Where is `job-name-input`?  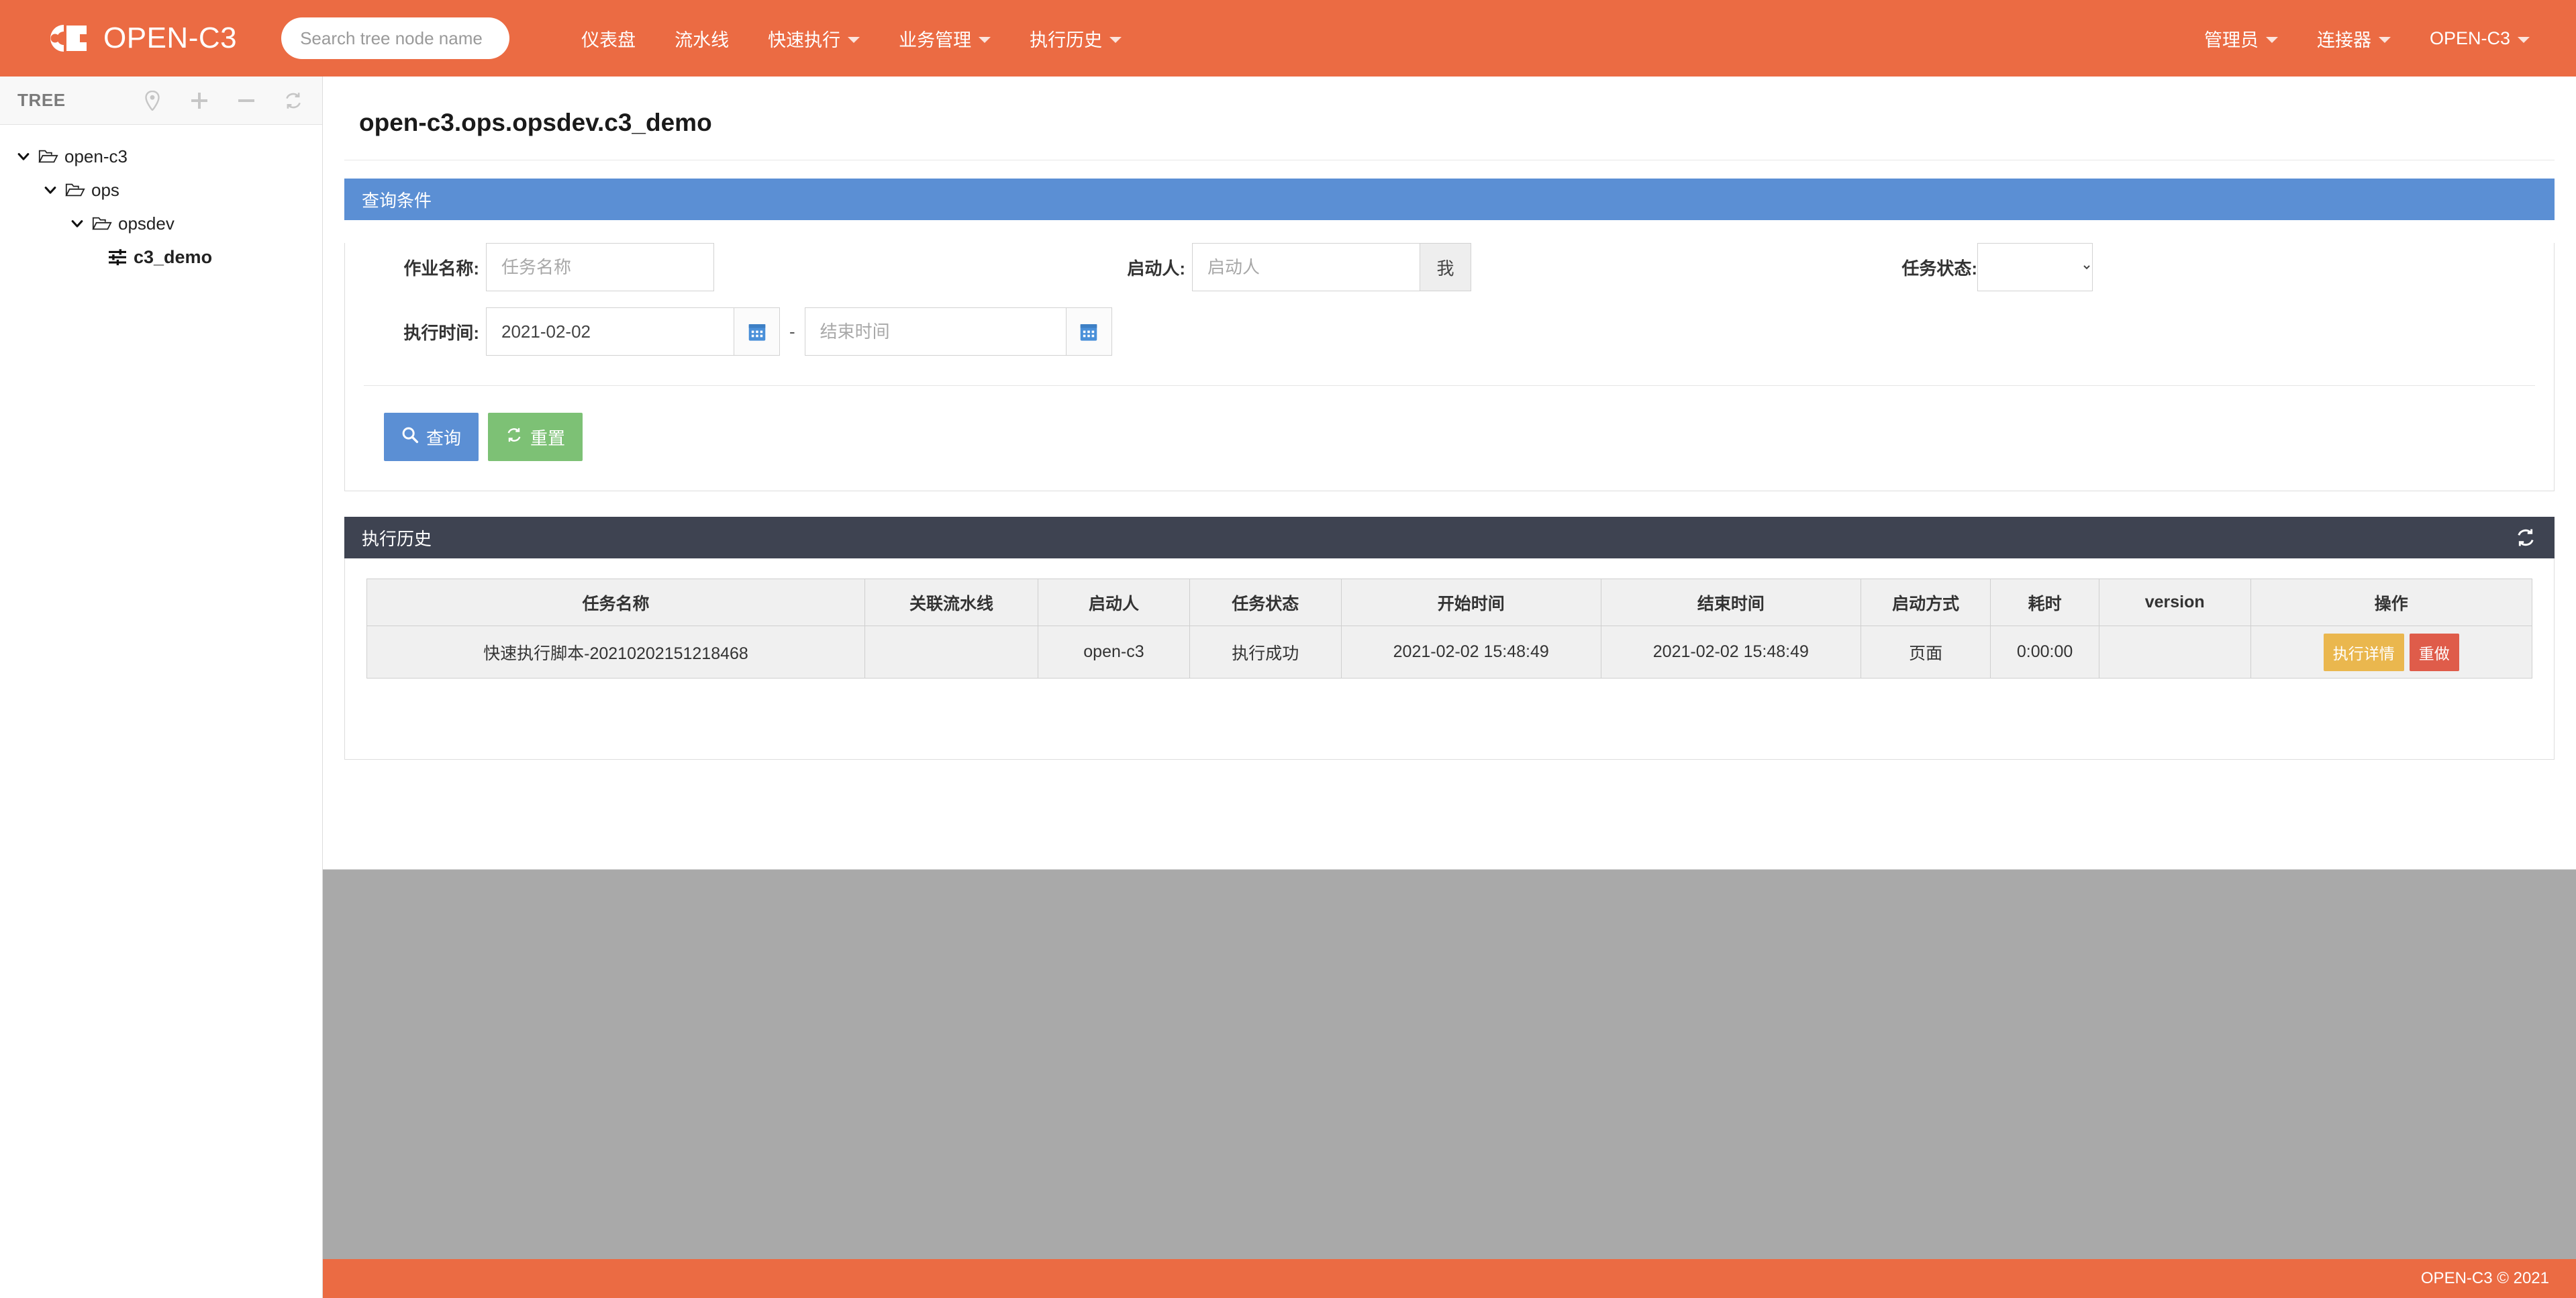
job-name-input is located at coordinates (600, 267).